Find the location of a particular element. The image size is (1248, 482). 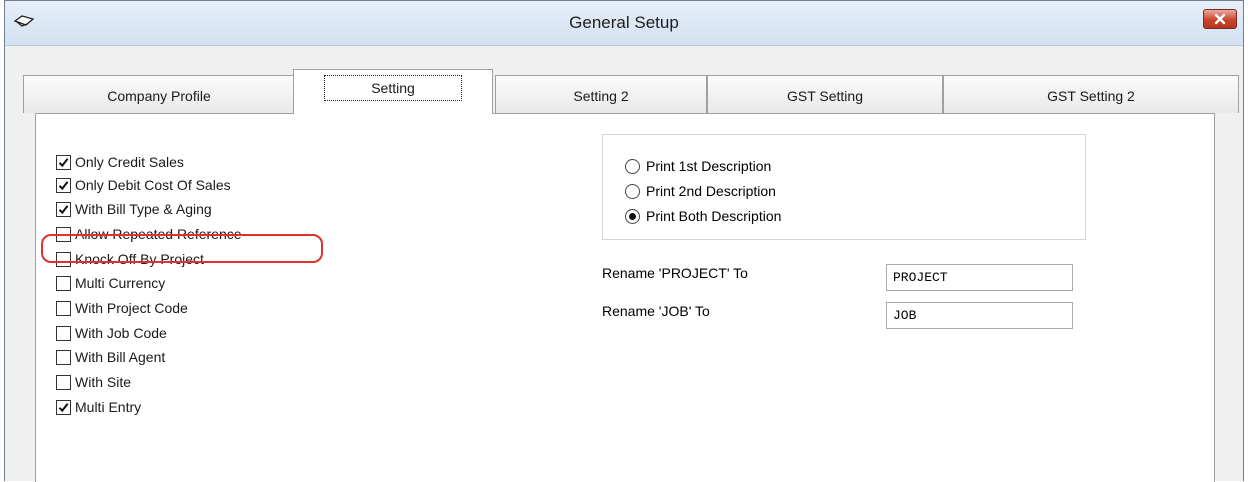

radio-selected-dot is located at coordinates (632, 216).